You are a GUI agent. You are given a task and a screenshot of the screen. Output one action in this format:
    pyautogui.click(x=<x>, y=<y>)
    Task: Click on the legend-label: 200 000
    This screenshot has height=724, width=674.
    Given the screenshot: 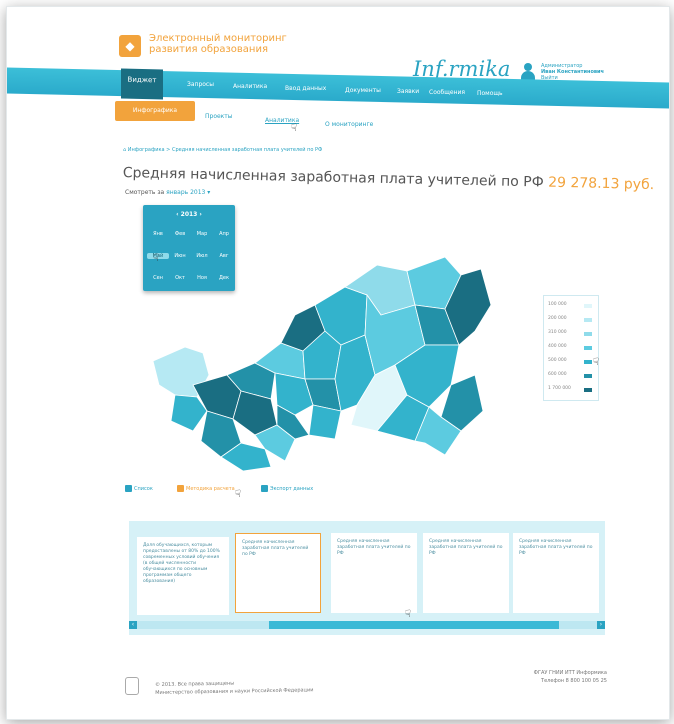 What is the action you would take?
    pyautogui.click(x=557, y=318)
    